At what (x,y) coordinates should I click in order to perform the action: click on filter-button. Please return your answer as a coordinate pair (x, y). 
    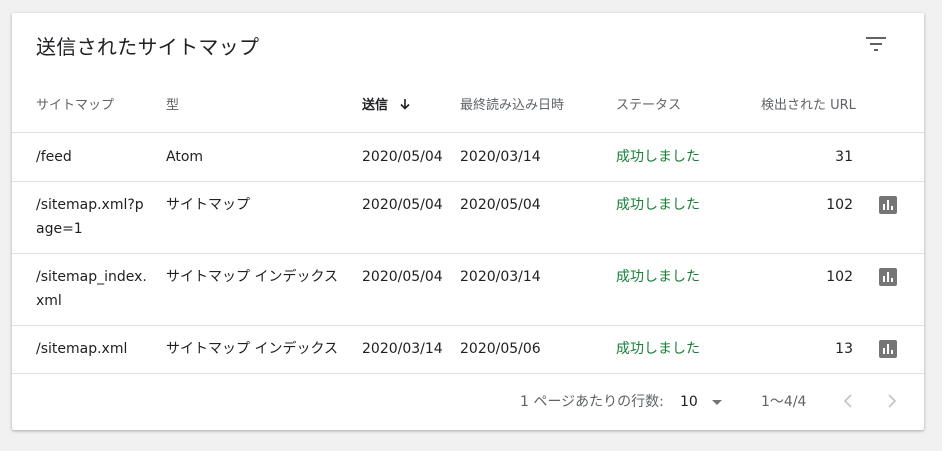
    Looking at the image, I should click on (876, 44).